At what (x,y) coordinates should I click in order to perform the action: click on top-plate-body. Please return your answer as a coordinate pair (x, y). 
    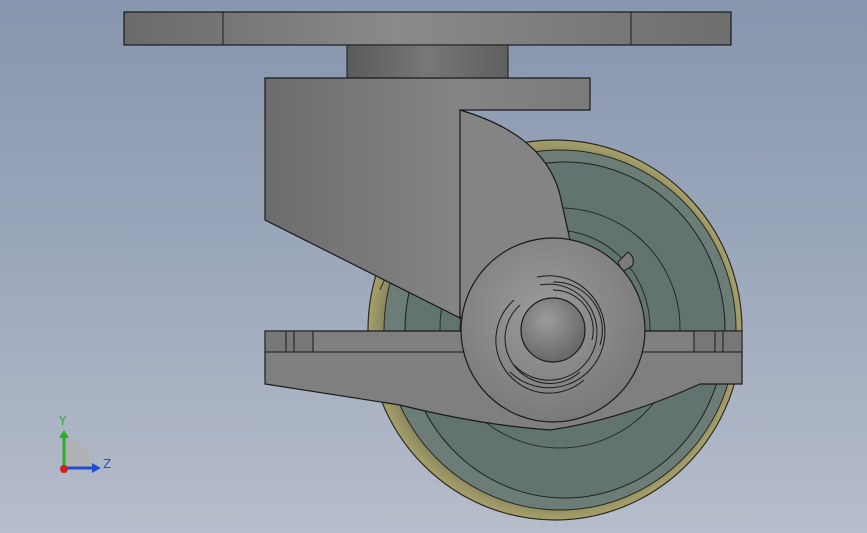
    Looking at the image, I should click on (427, 28).